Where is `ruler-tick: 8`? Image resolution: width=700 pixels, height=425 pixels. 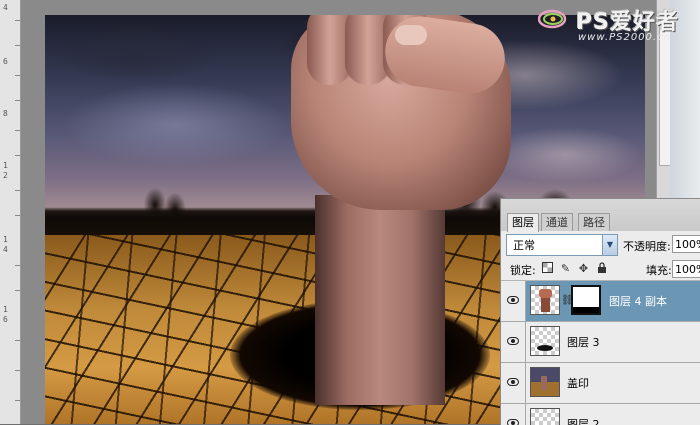
ruler-tick: 8 is located at coordinates (5, 113).